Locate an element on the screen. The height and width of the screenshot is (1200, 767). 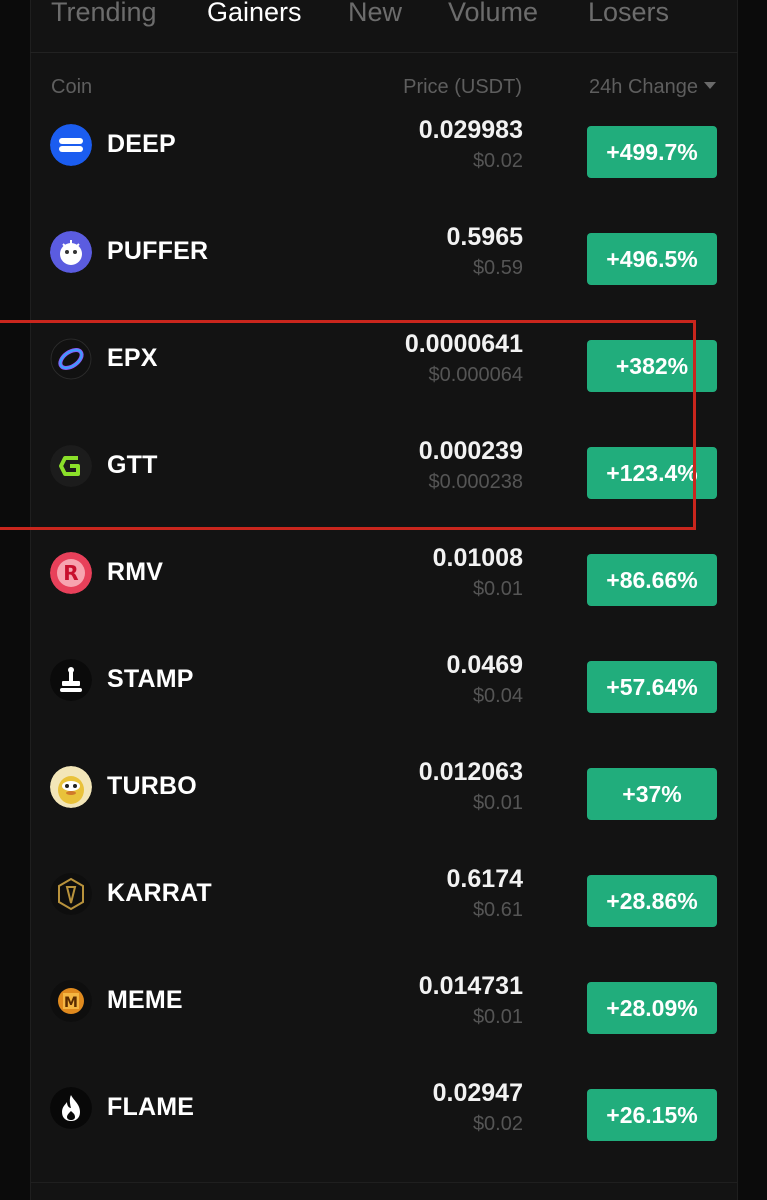
table-row: M MEME 0.014731 $0.01 +28.09% is located at coordinates (384, 1012).